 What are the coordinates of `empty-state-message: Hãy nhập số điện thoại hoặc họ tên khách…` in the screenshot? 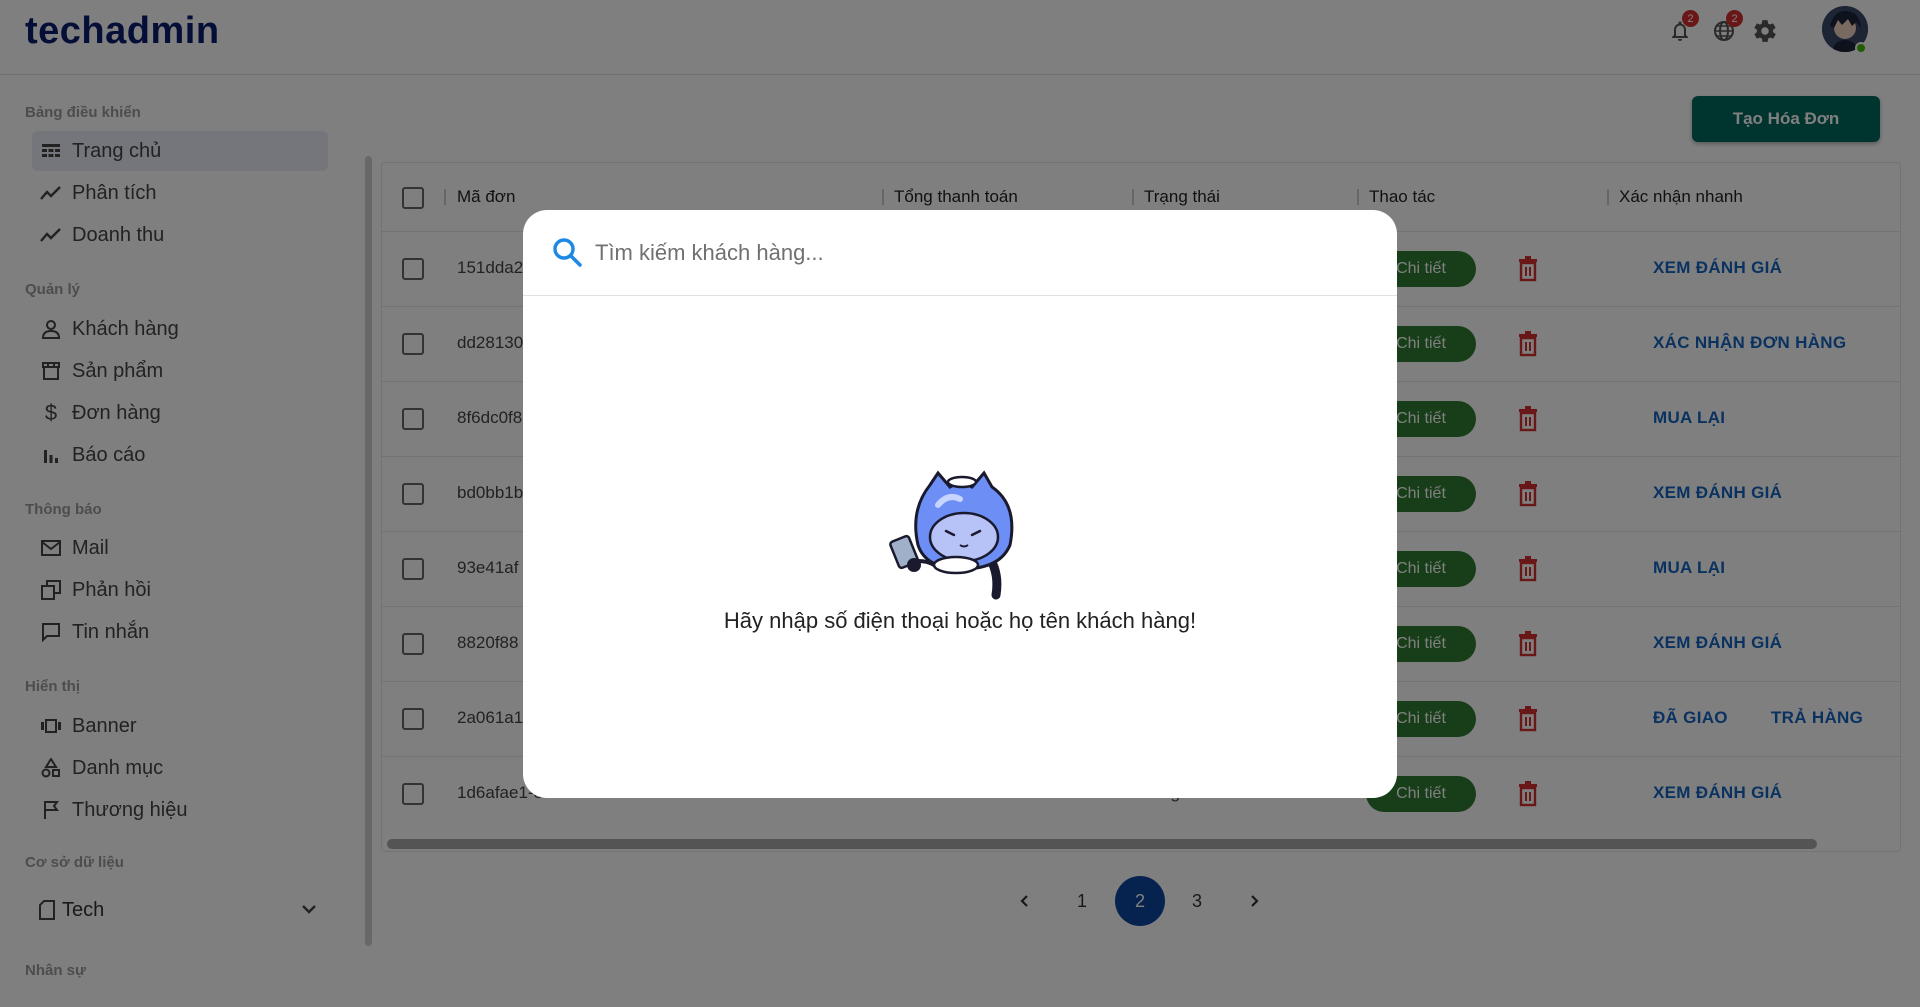 It's located at (960, 620).